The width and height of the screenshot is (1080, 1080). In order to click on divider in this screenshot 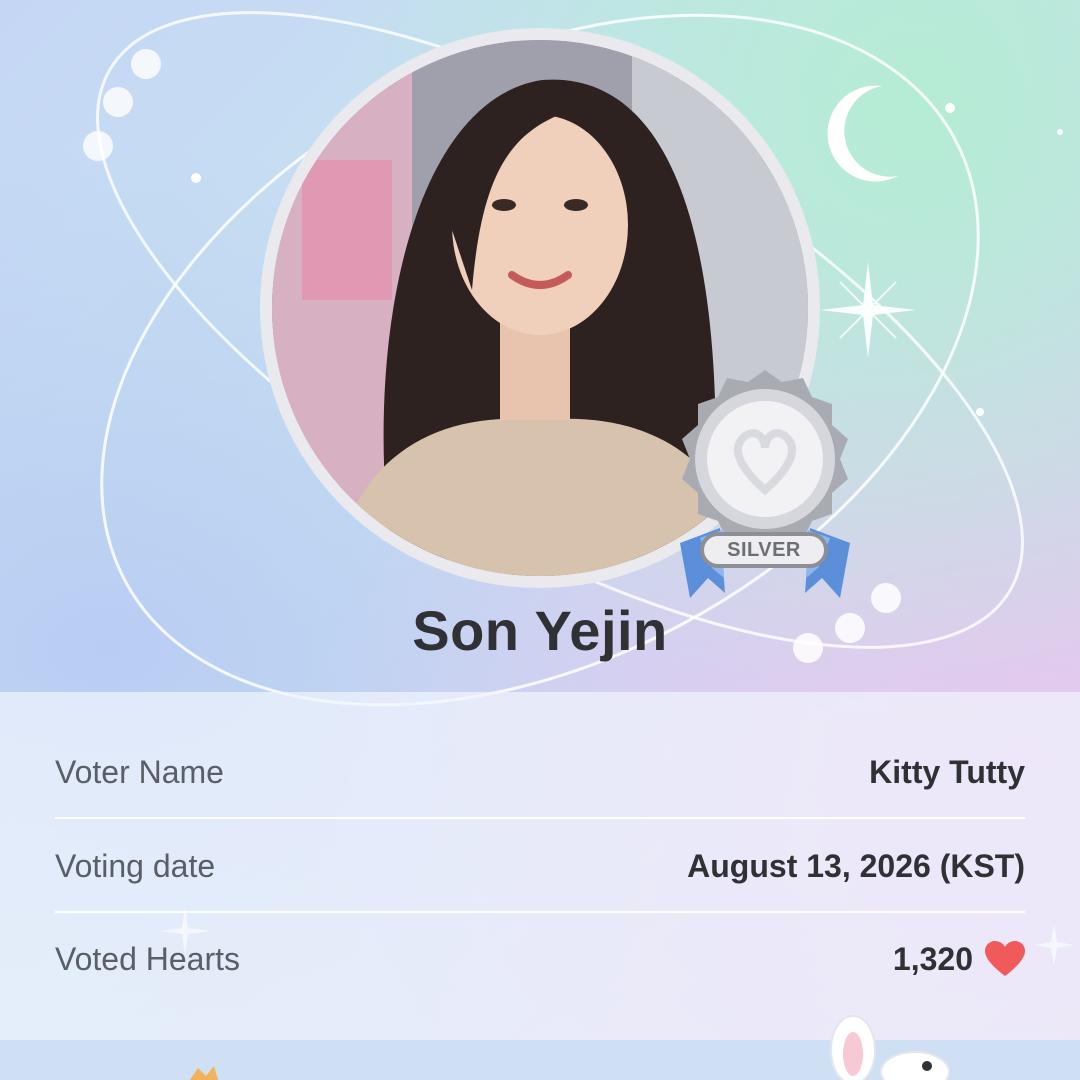, I will do `click(540, 818)`.